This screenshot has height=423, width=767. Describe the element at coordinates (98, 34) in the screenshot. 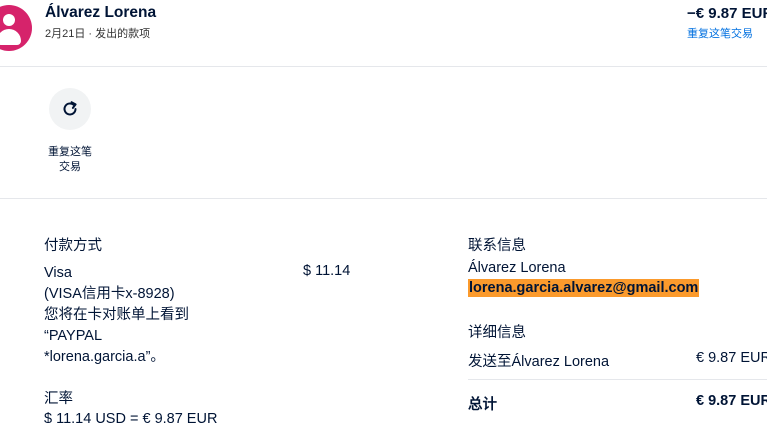

I see `transaction-date-type: 2月21日 · 发出的款项` at that location.